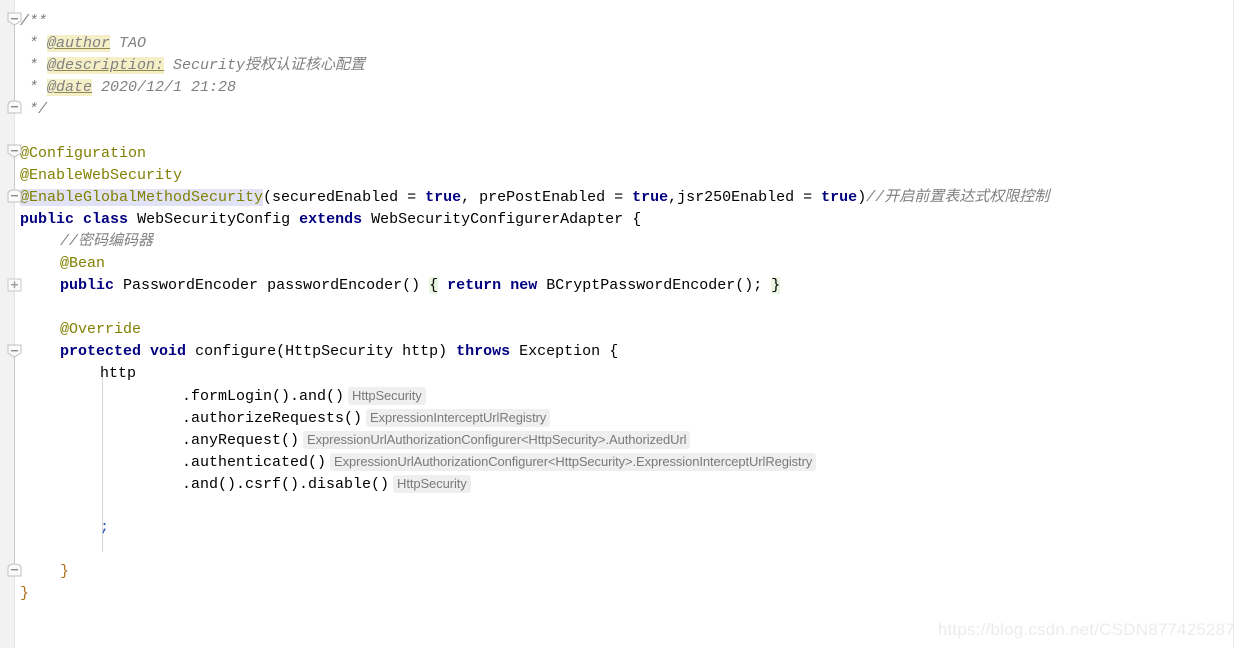 The height and width of the screenshot is (648, 1239). What do you see at coordinates (272, 418) in the screenshot?
I see `chain-authorize-requests: .authorizeRequests()` at bounding box center [272, 418].